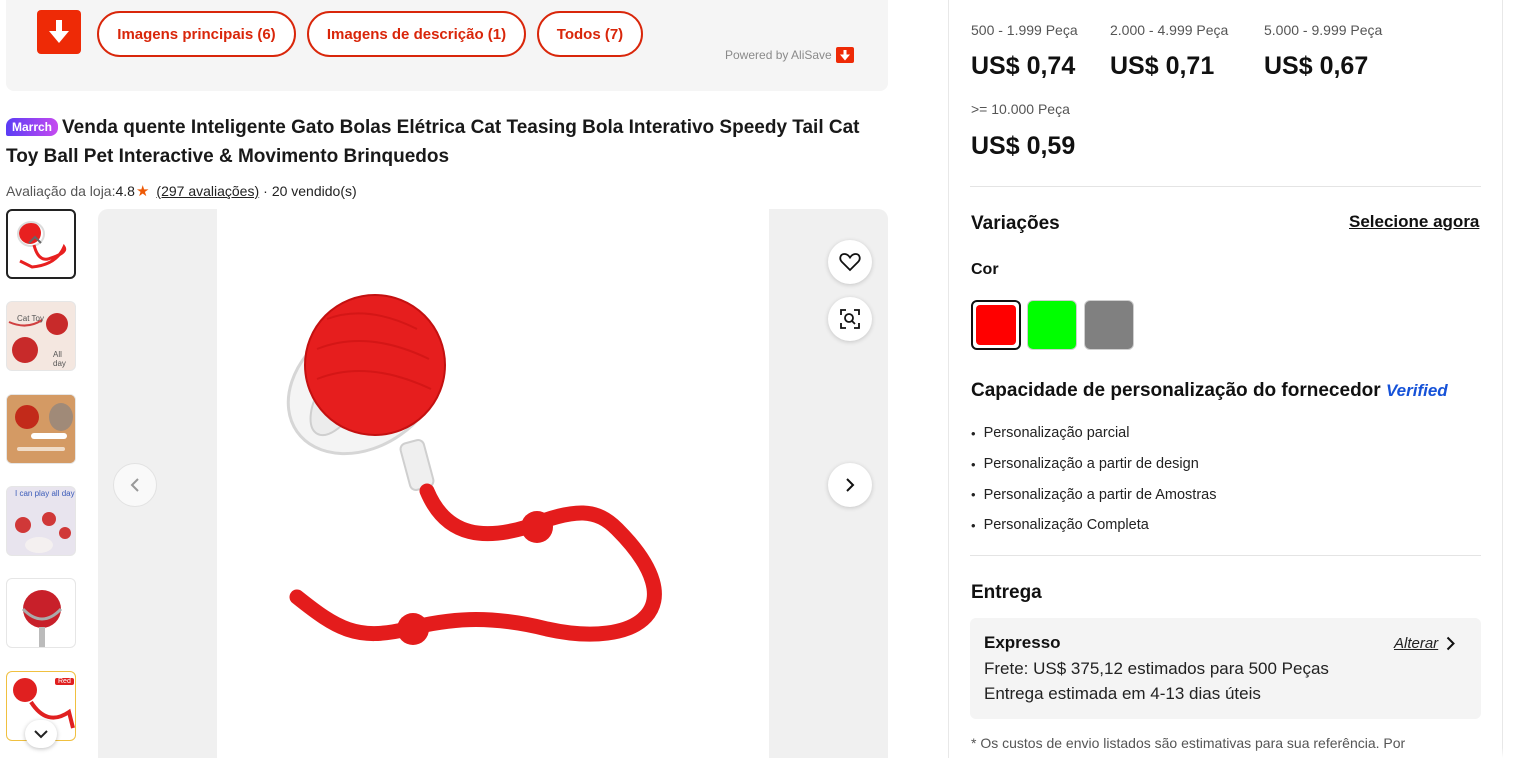  What do you see at coordinates (1093, 464) in the screenshot?
I see `list-item: Personalização a partir de design` at bounding box center [1093, 464].